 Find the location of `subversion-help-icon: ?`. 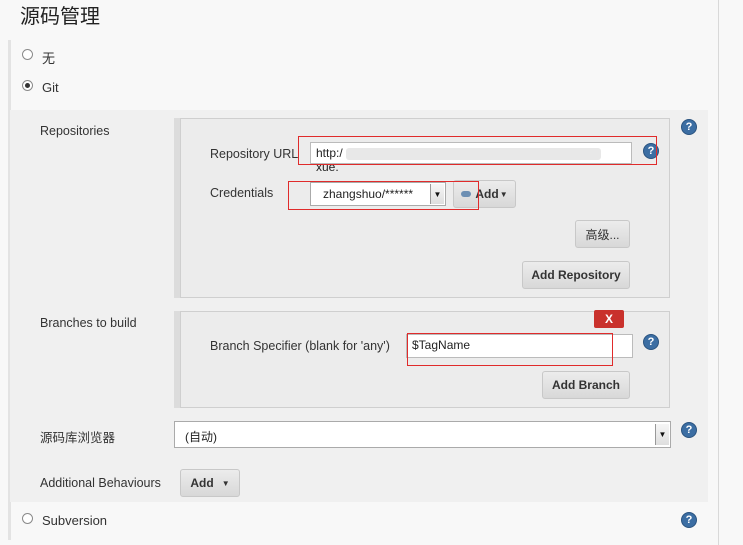

subversion-help-icon: ? is located at coordinates (689, 520).